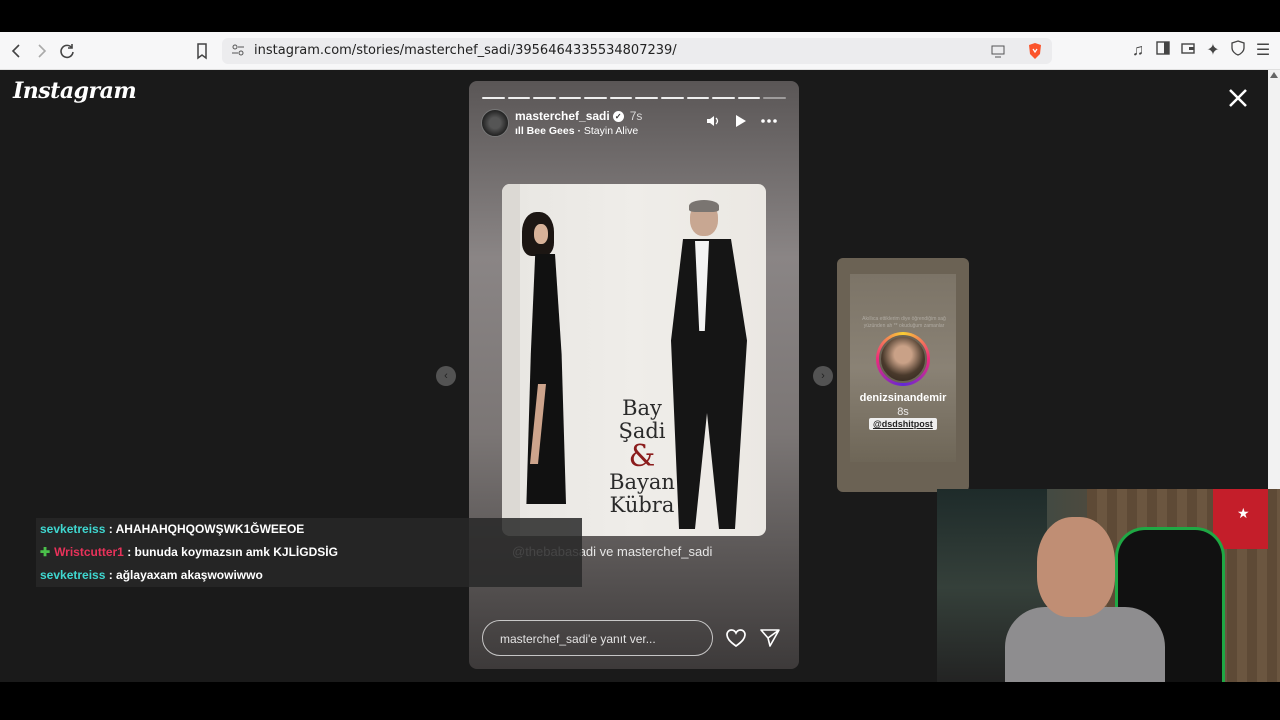 This screenshot has width=1280, height=720. I want to click on music-info: ıll Bee Gees · Stayin Alive, so click(576, 131).